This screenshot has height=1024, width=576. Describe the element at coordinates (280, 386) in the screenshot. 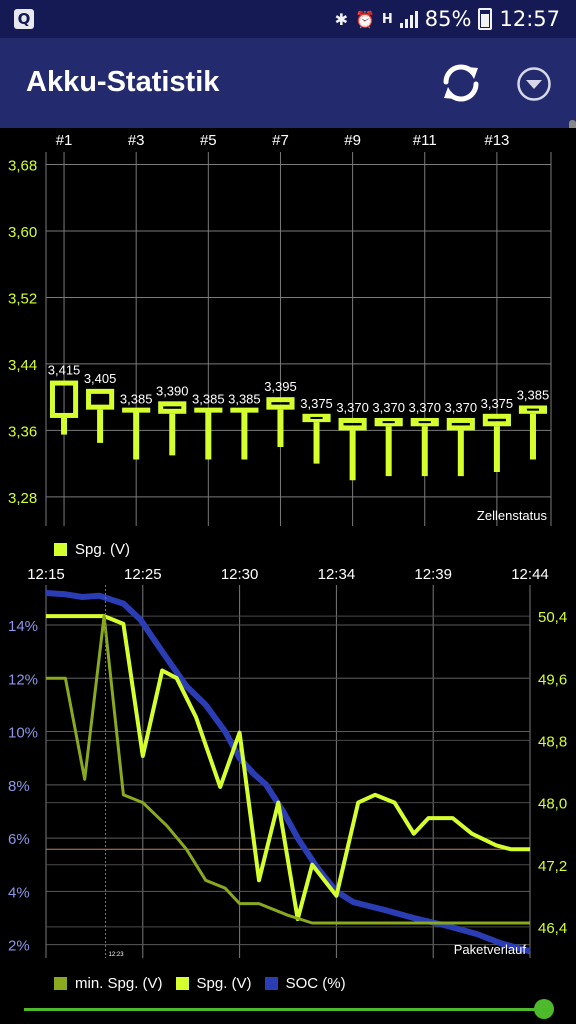

I see `cell-value-label: 3,395` at that location.